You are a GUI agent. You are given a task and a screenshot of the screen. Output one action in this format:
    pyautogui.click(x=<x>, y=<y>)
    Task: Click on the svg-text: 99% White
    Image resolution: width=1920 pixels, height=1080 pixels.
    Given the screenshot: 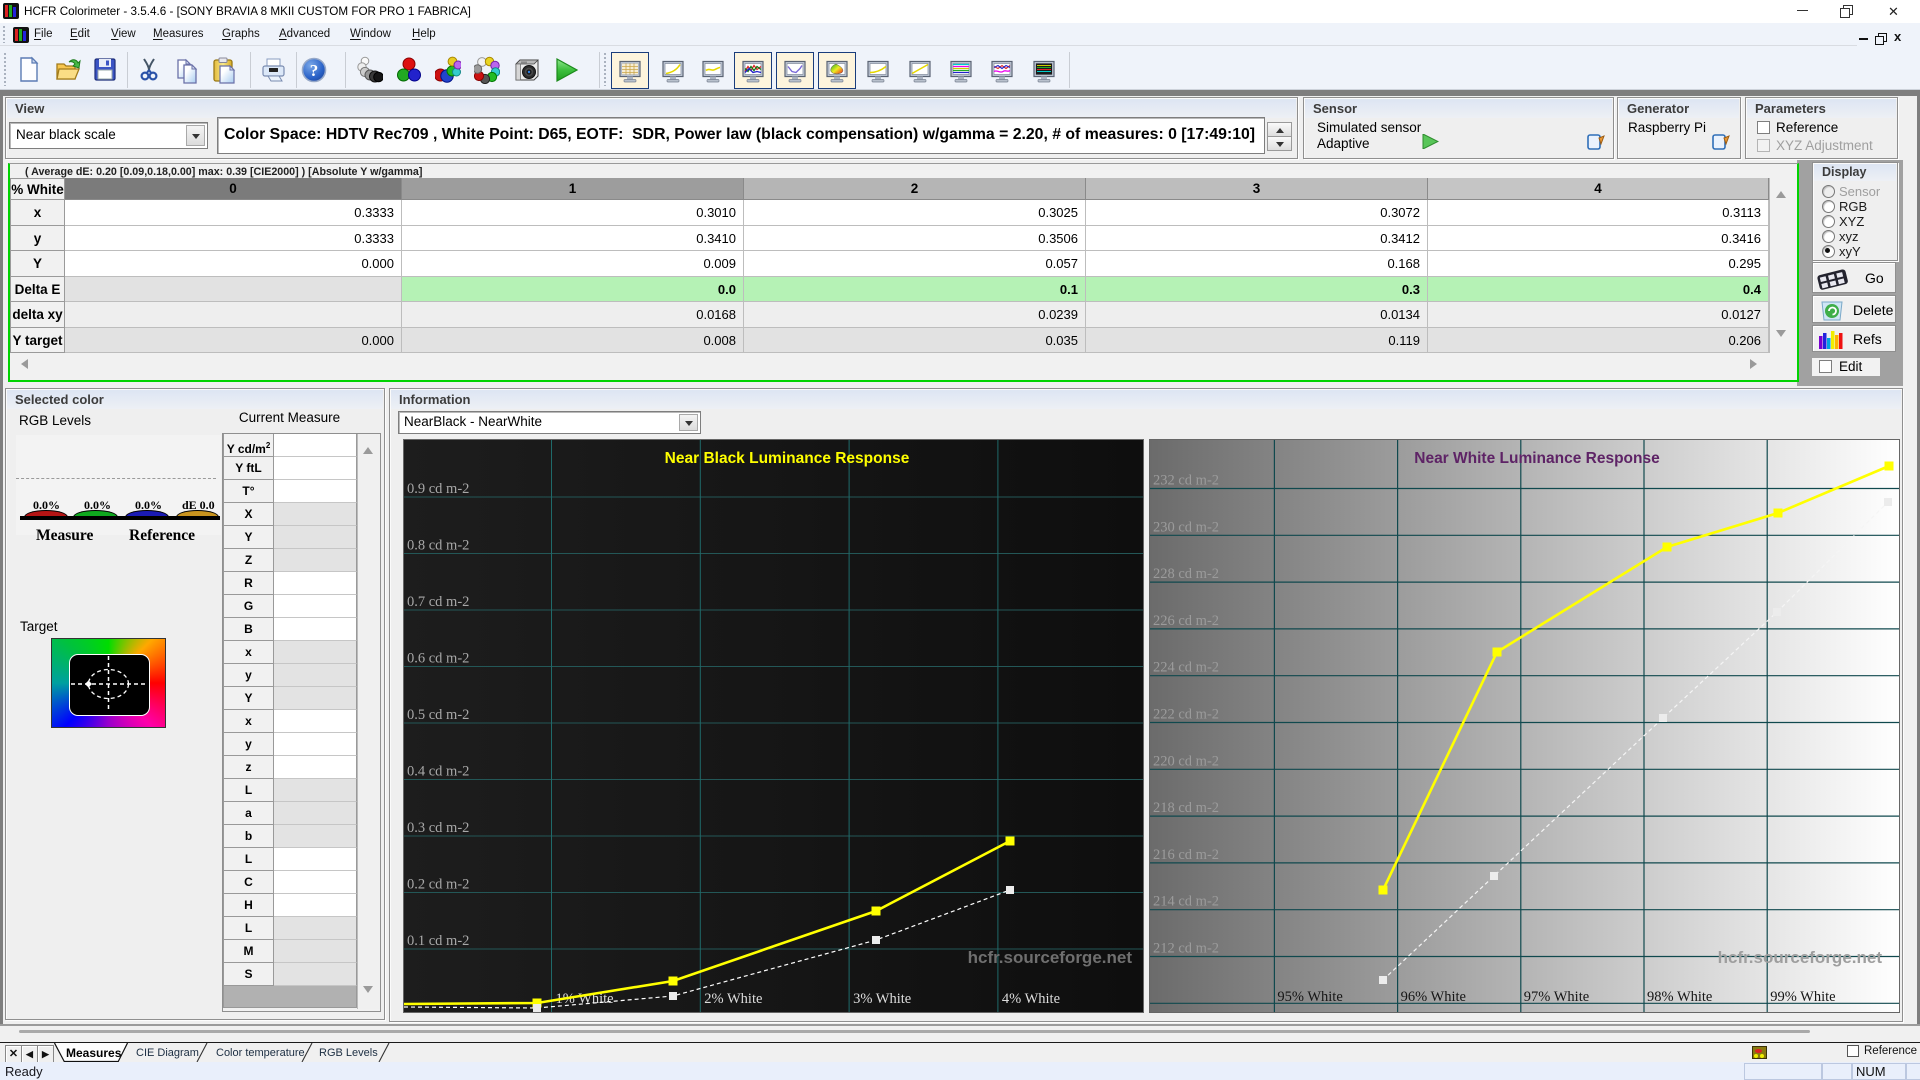 What is the action you would take?
    pyautogui.click(x=1802, y=997)
    